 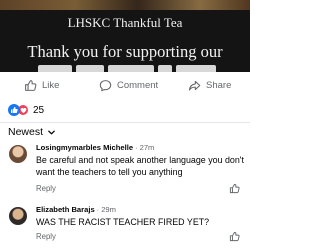 I want to click on share-icon, so click(x=194, y=85).